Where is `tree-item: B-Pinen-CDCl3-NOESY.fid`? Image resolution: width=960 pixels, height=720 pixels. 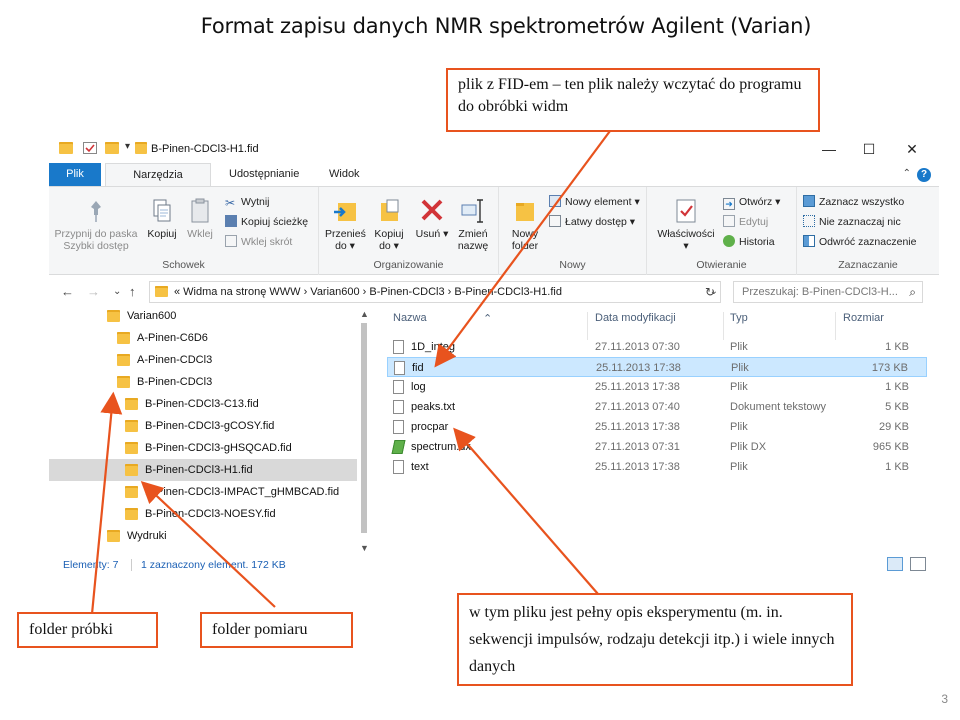 tree-item: B-Pinen-CDCl3-NOESY.fid is located at coordinates (203, 514).